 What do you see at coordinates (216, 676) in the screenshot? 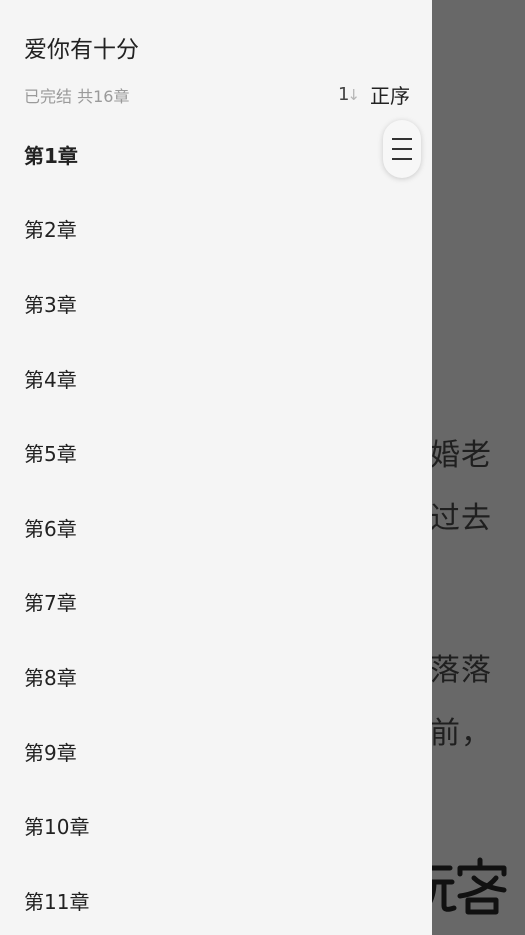
I see `chapter-item: 第8章` at bounding box center [216, 676].